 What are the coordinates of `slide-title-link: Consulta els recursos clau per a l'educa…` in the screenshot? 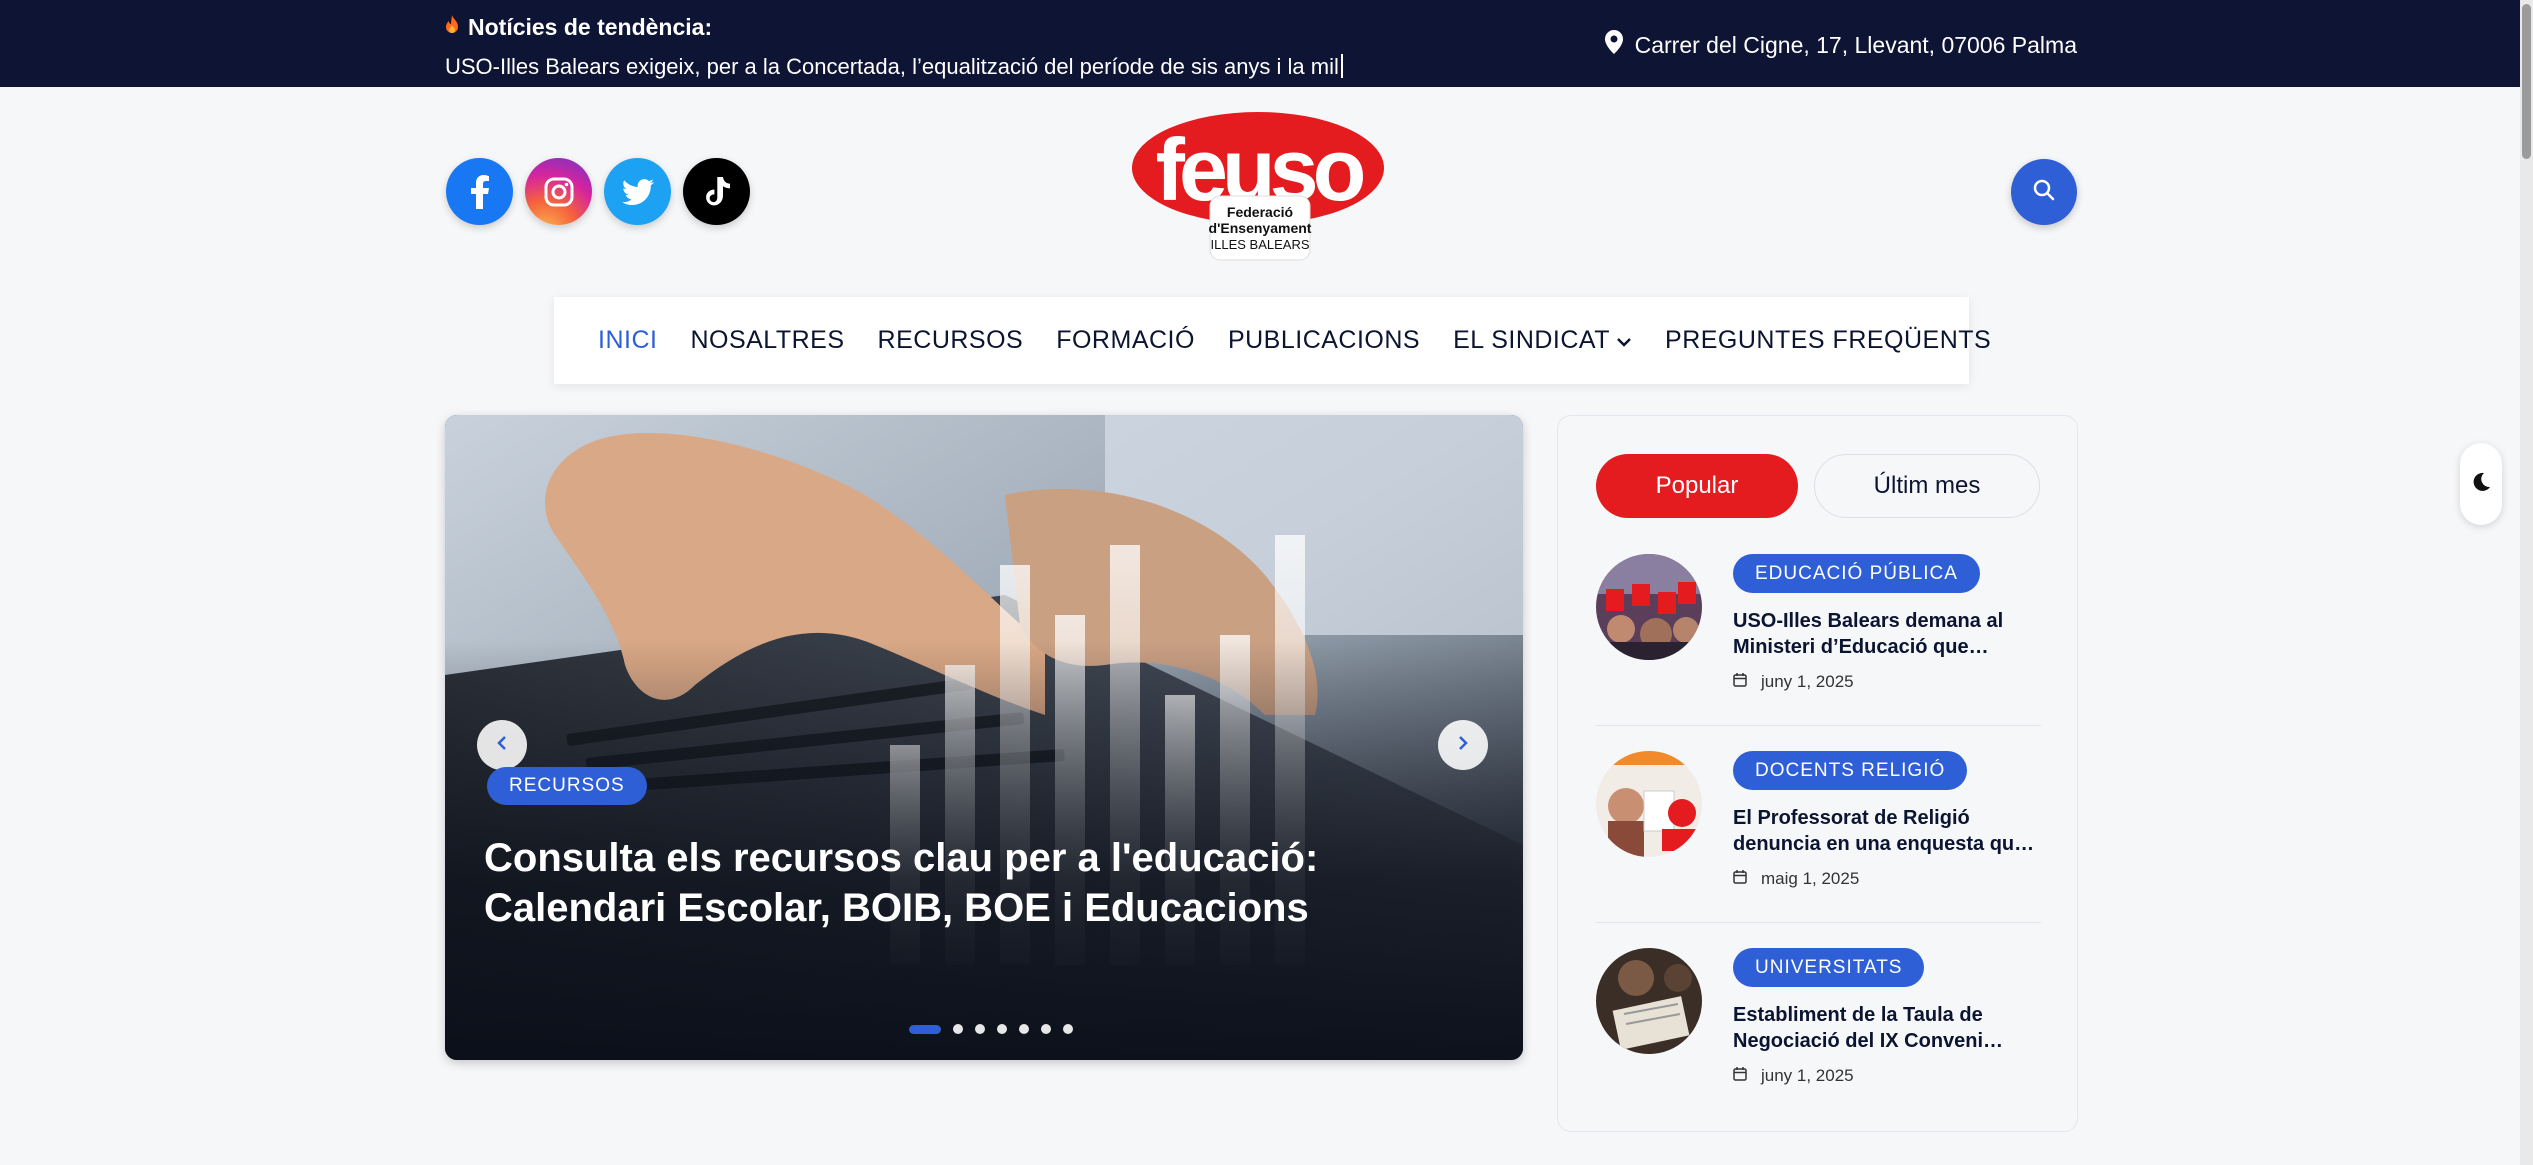 It's located at (934, 883).